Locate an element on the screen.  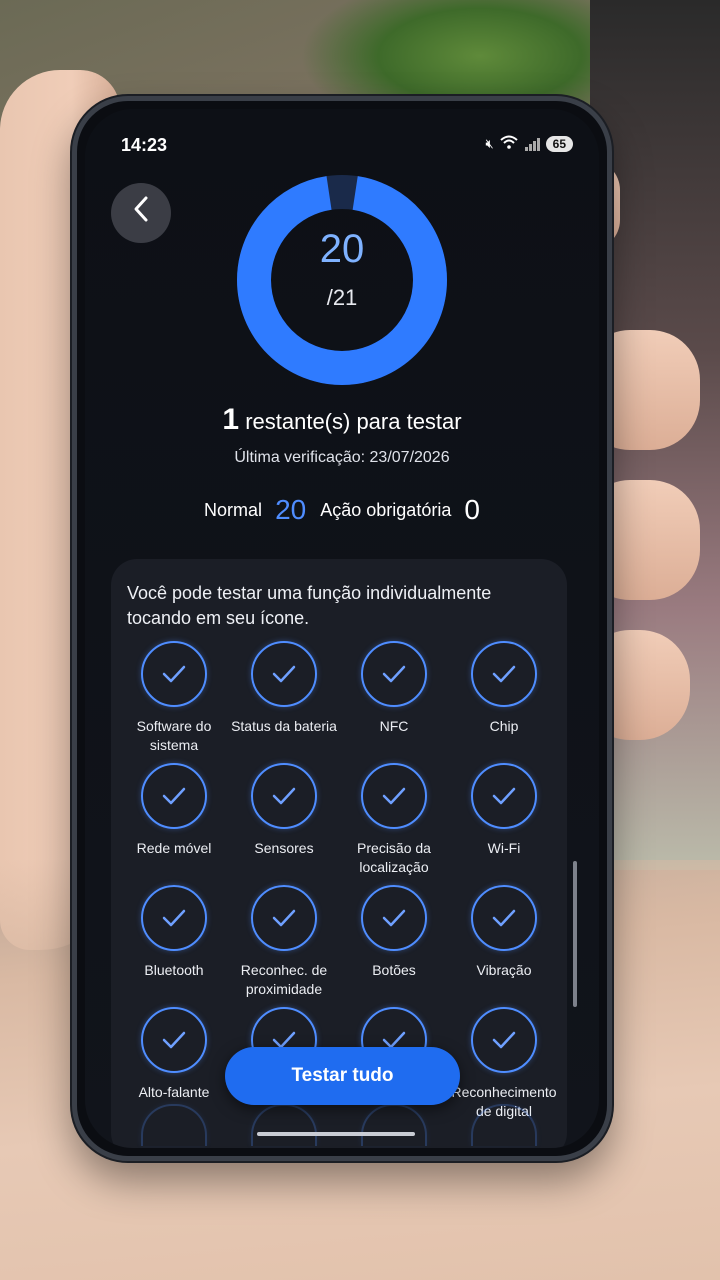
remaining-text: restante(s) para testar is located at coordinates (353, 421).